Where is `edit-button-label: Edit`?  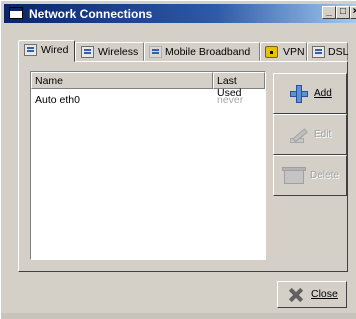
edit-button-label: Edit is located at coordinates (323, 134).